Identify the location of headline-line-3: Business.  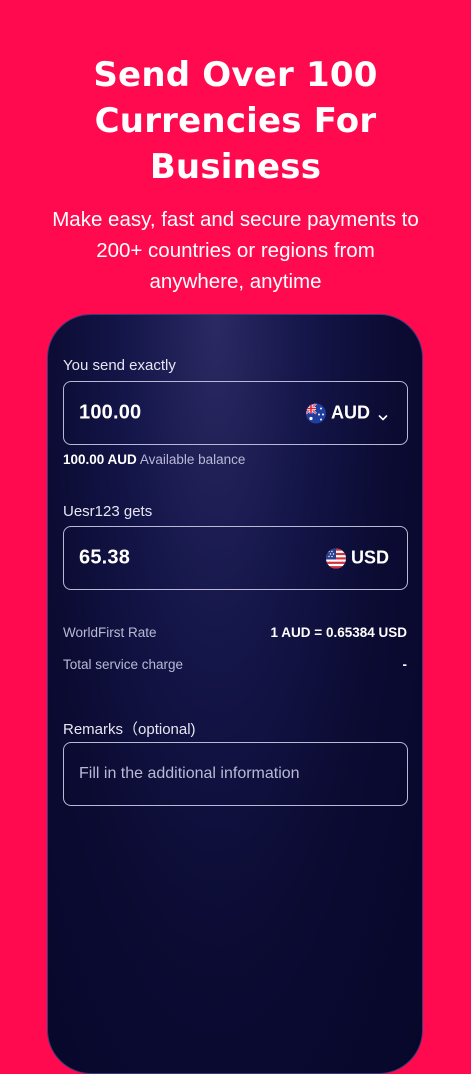
(235, 167).